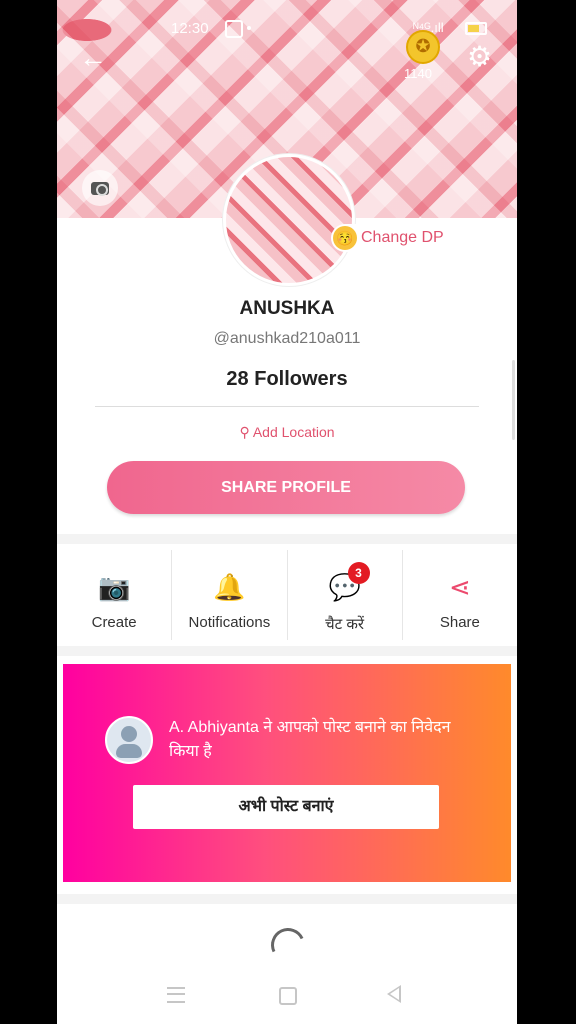 The width and height of the screenshot is (576, 1024). I want to click on system-nav-bar, so click(287, 995).